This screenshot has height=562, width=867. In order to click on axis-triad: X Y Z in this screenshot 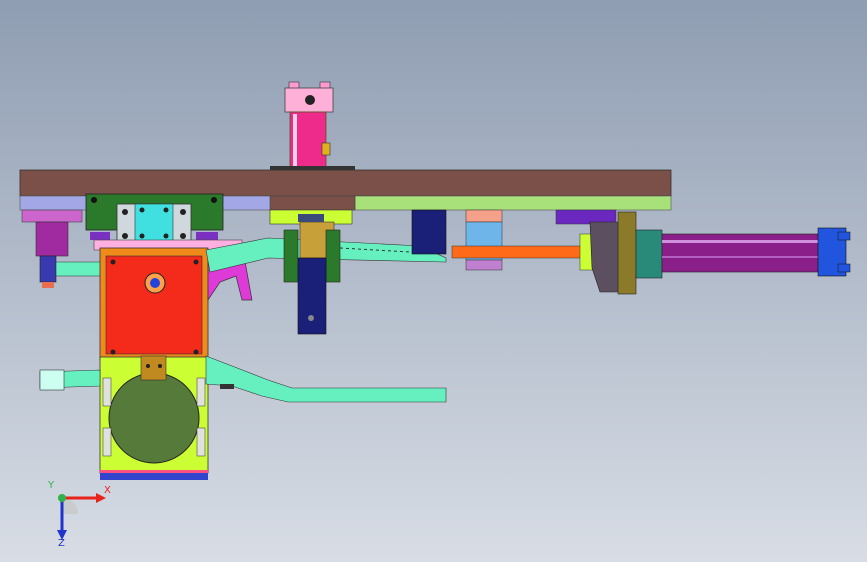, I will do `click(79, 514)`.